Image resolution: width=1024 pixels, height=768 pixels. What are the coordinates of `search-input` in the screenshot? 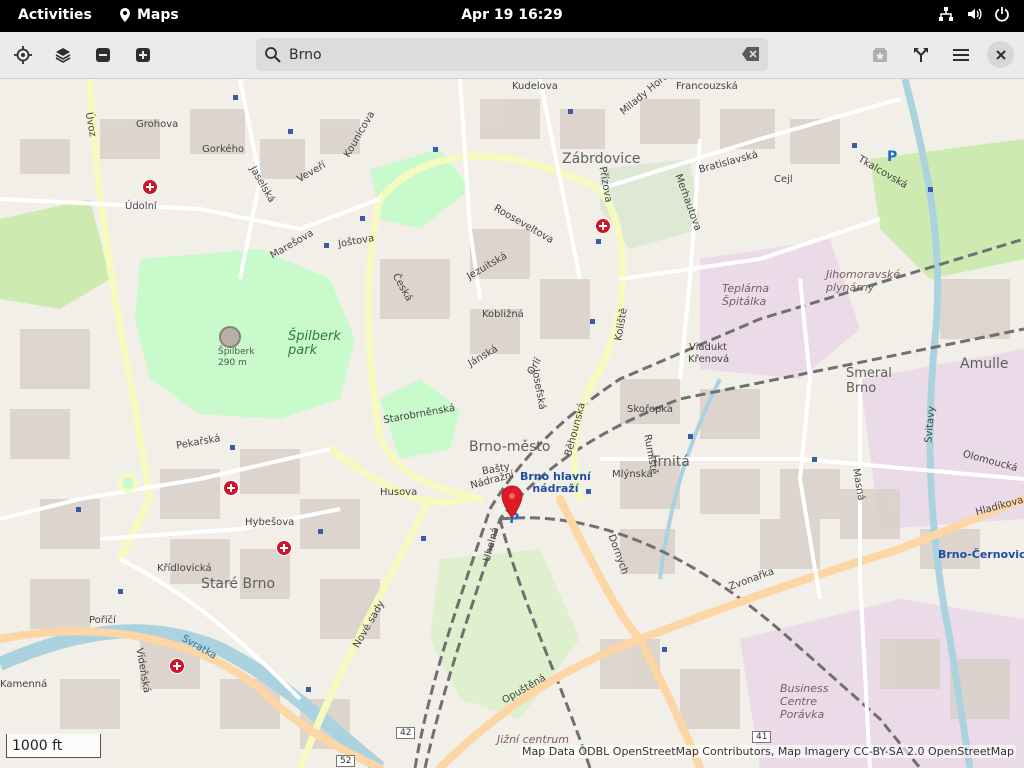 It's located at (509, 55).